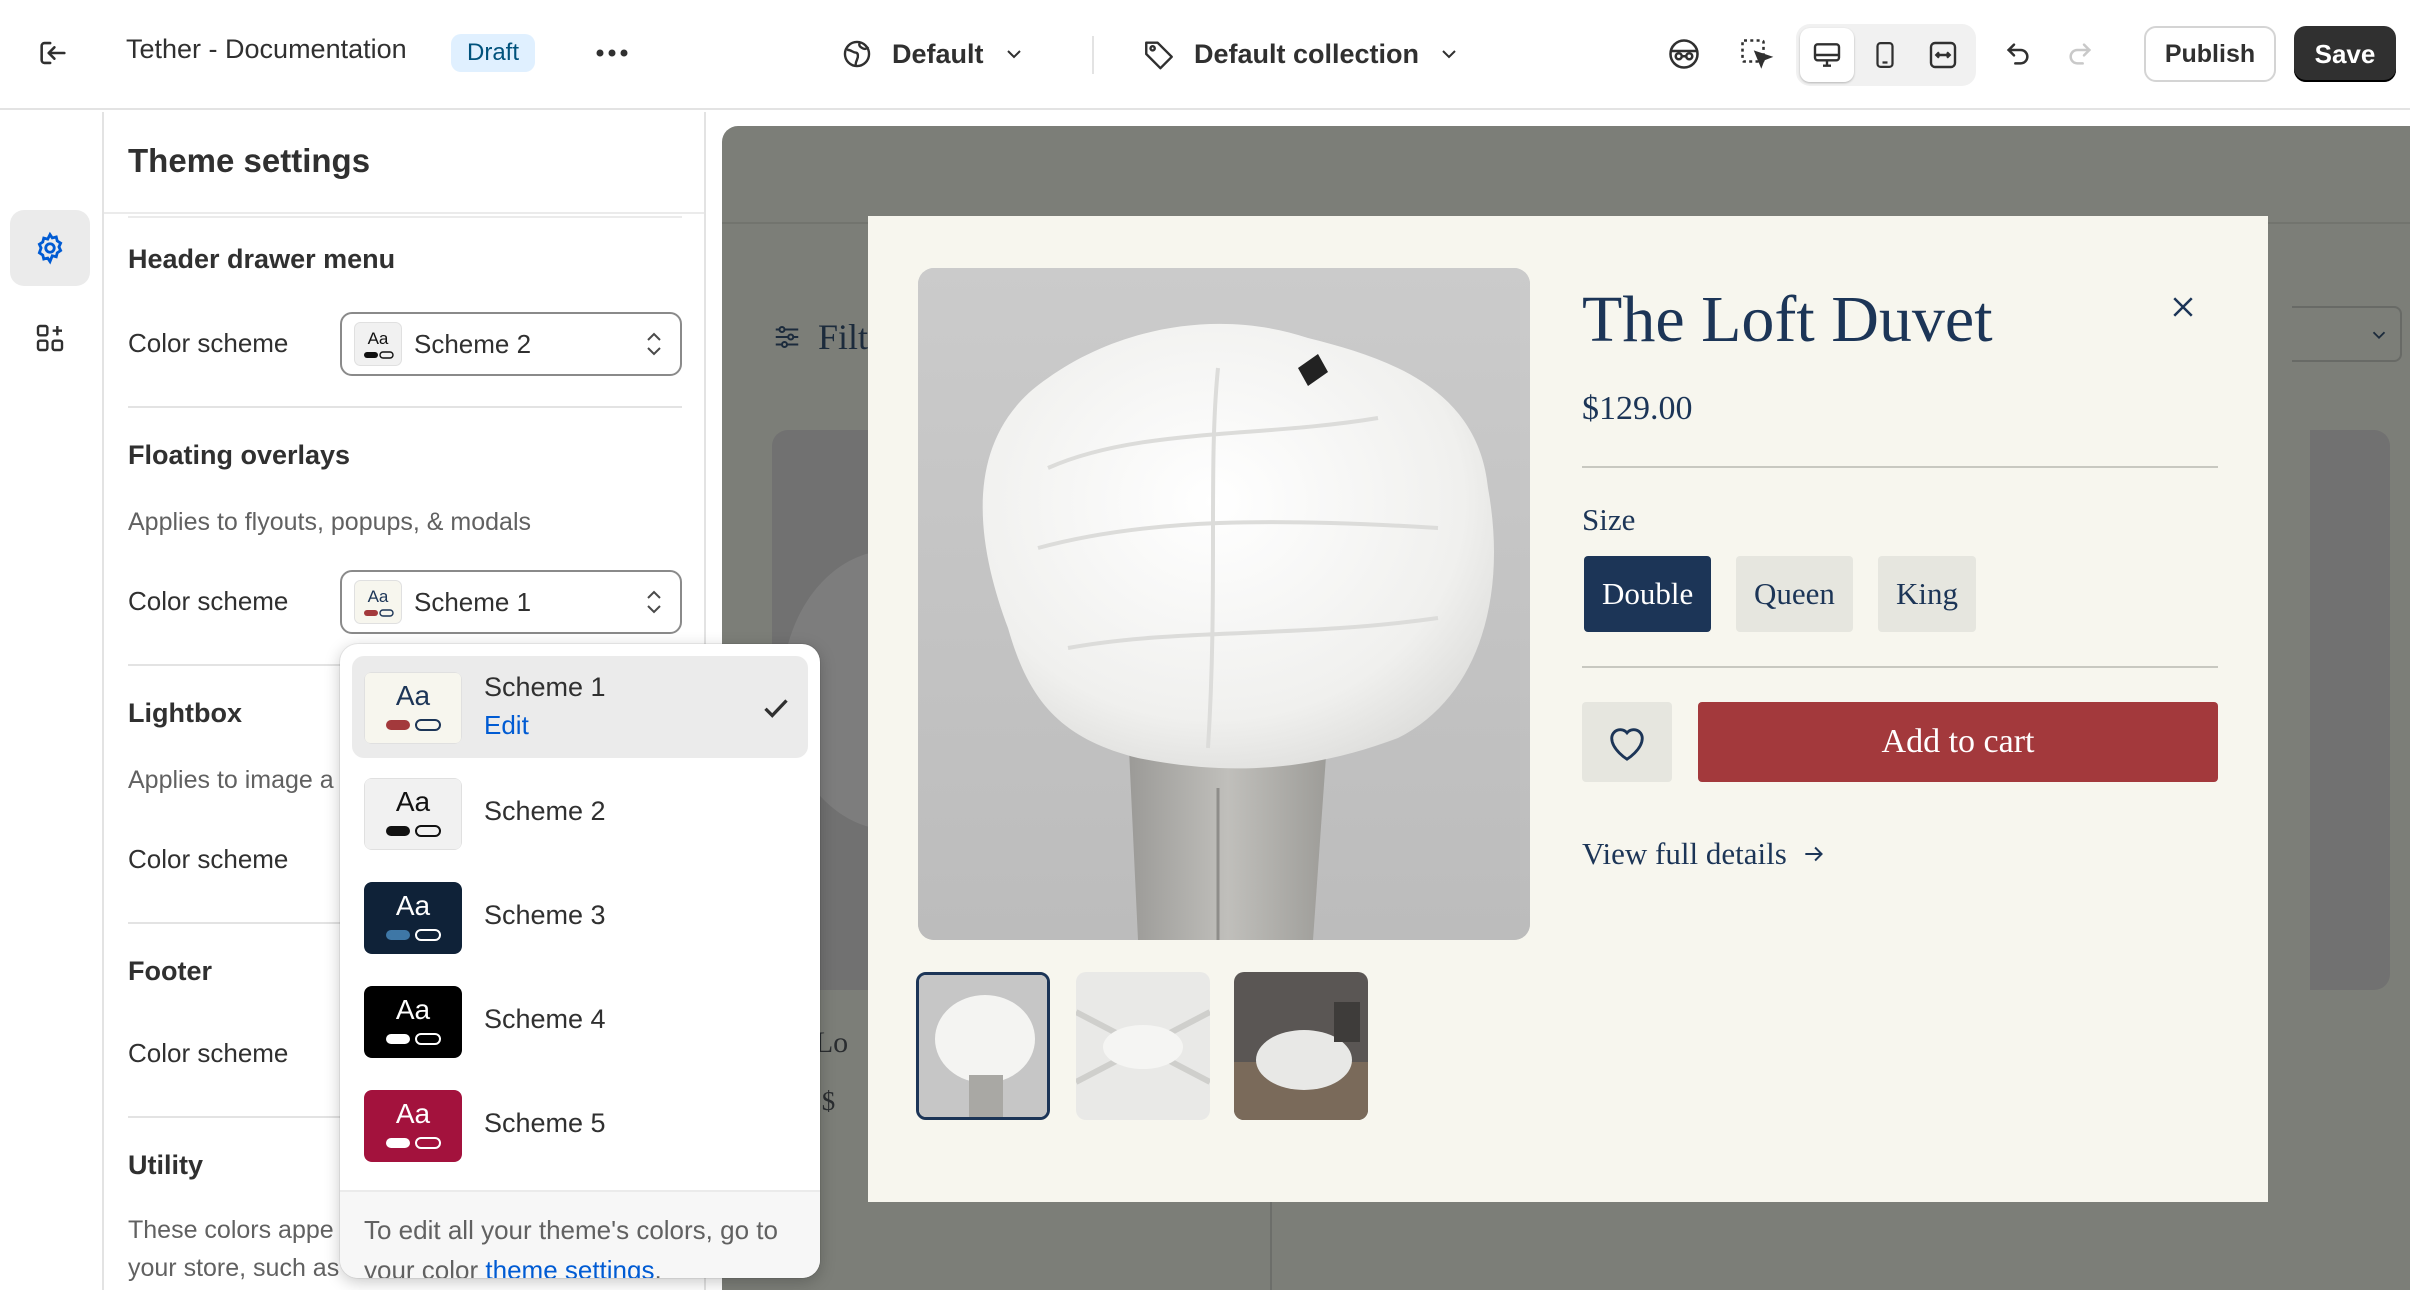 The image size is (2410, 1290). I want to click on scheme-option-label: Scheme 4, so click(545, 1019).